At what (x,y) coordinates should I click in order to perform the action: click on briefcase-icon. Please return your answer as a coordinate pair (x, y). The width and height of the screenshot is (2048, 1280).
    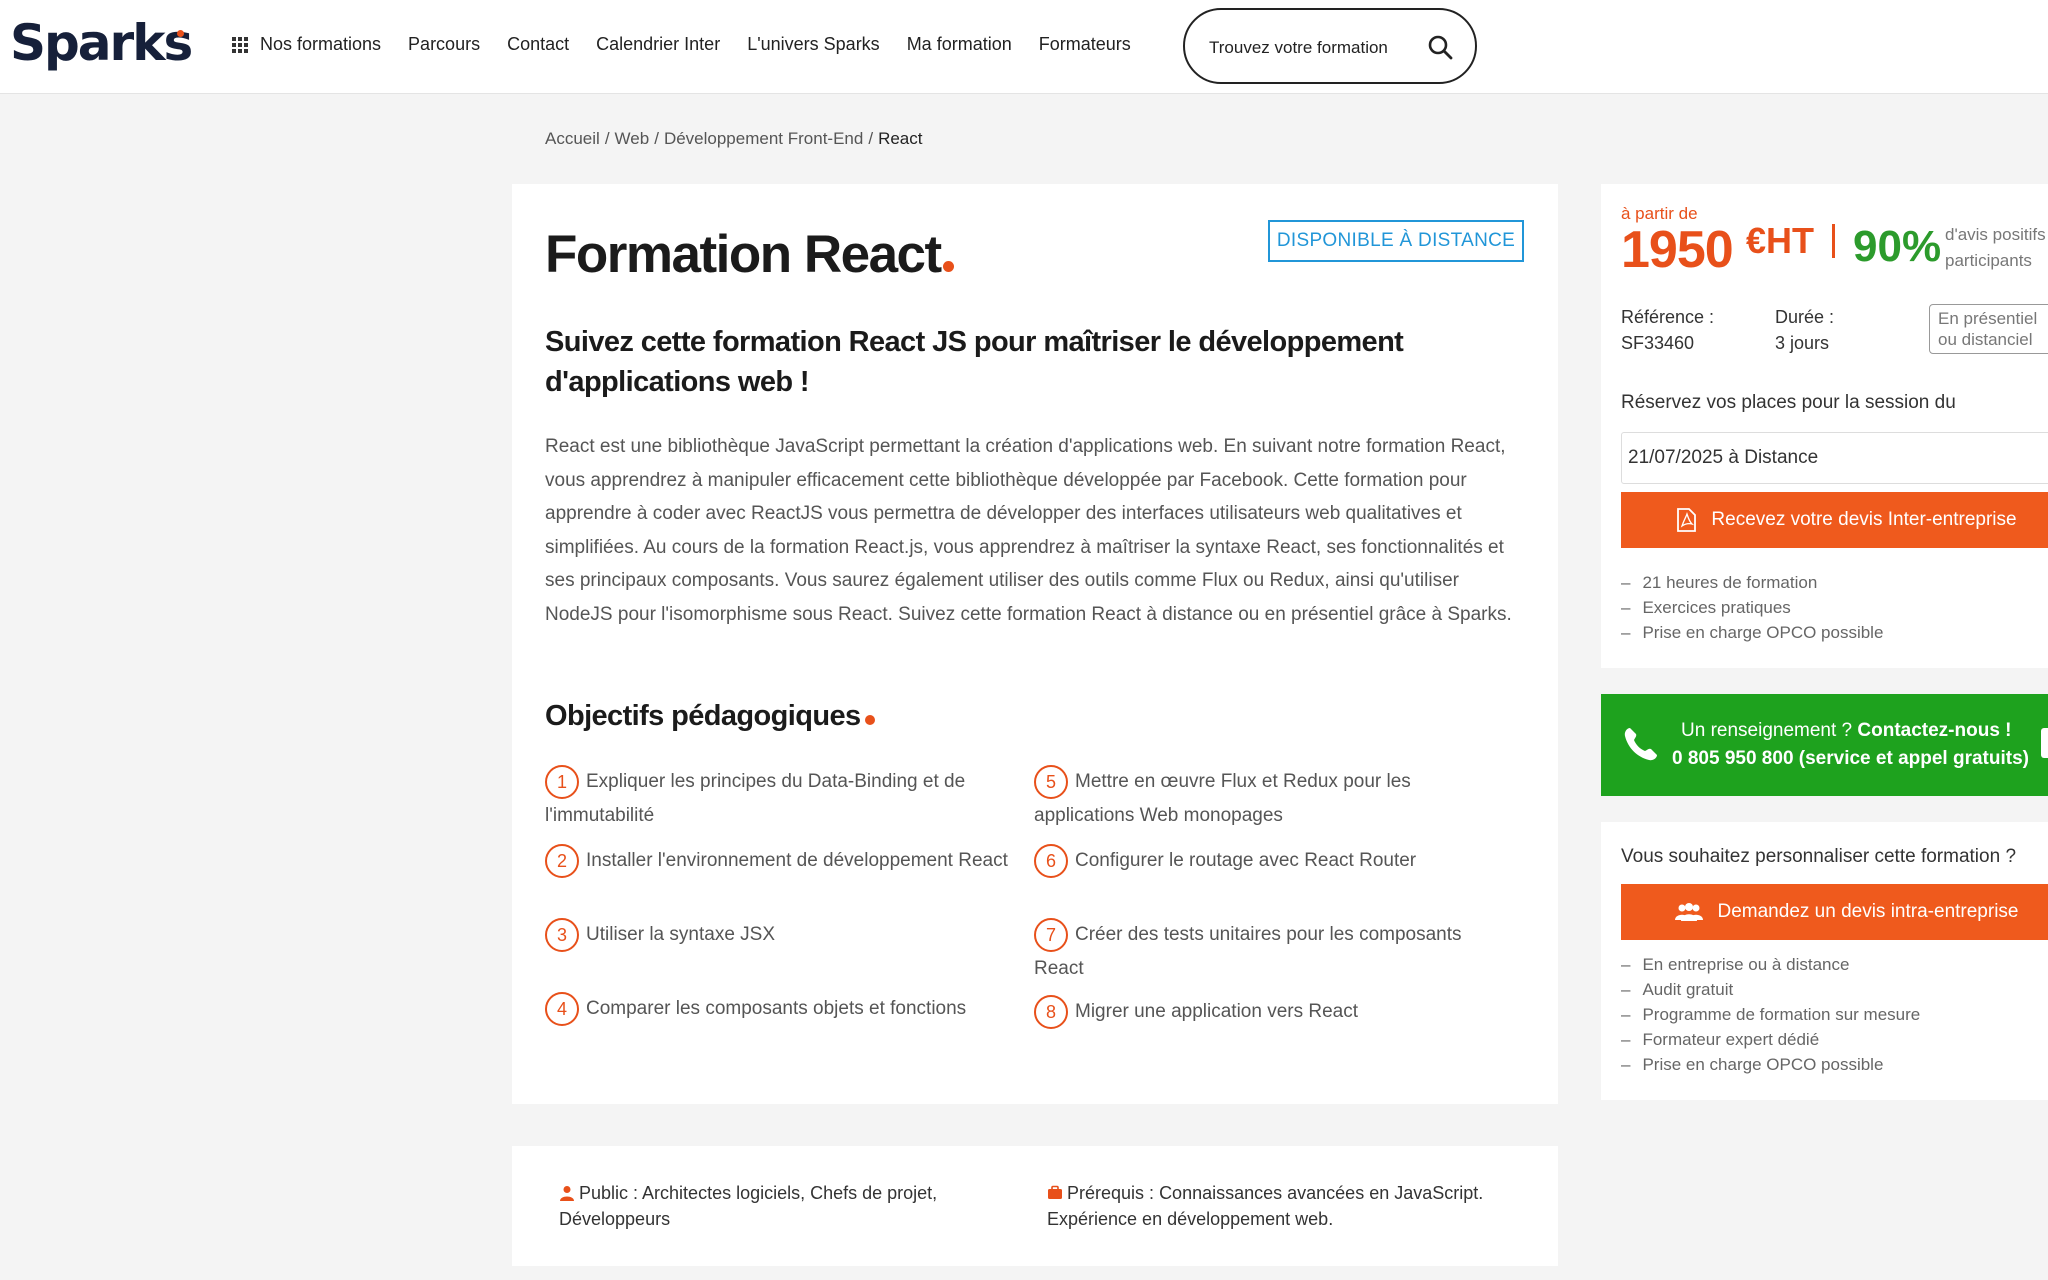
    Looking at the image, I should click on (1055, 1192).